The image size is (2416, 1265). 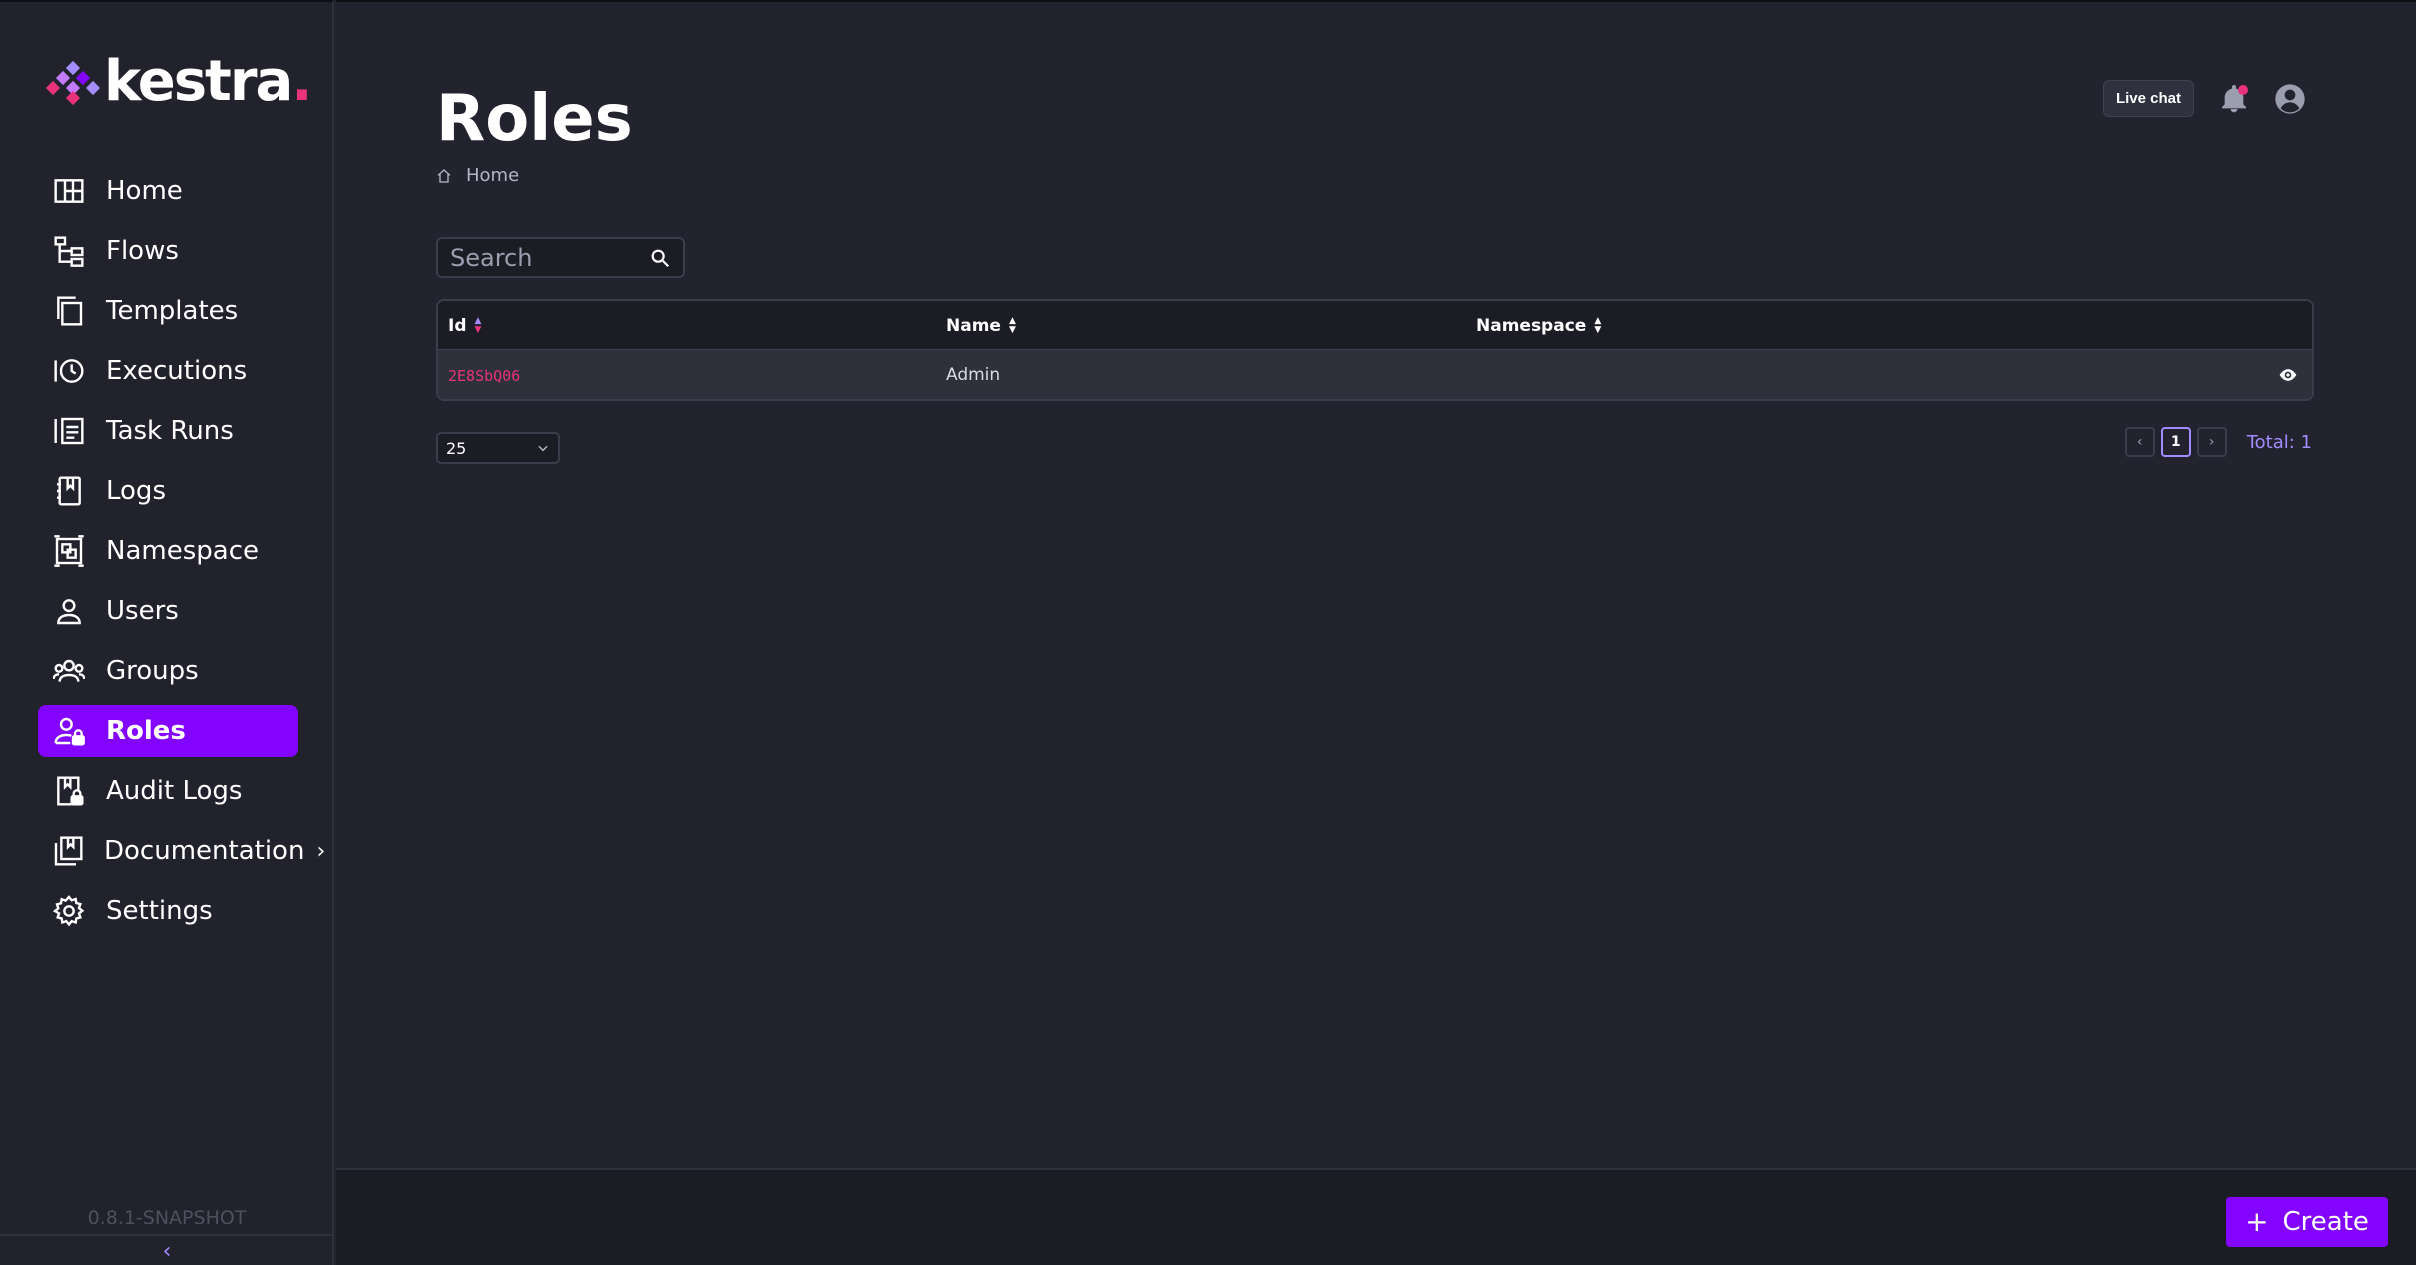 What do you see at coordinates (69, 191) in the screenshot?
I see `home-icon` at bounding box center [69, 191].